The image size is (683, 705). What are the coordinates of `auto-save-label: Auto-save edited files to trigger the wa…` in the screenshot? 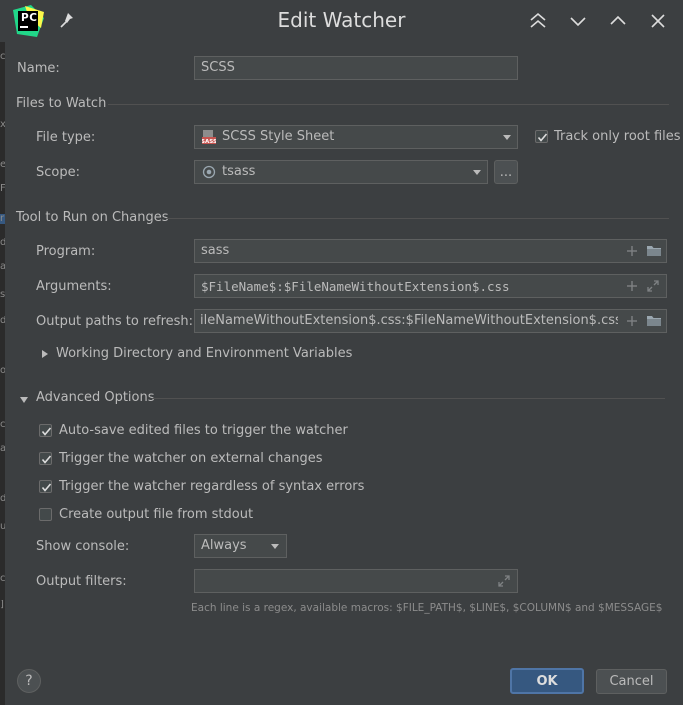 It's located at (203, 430).